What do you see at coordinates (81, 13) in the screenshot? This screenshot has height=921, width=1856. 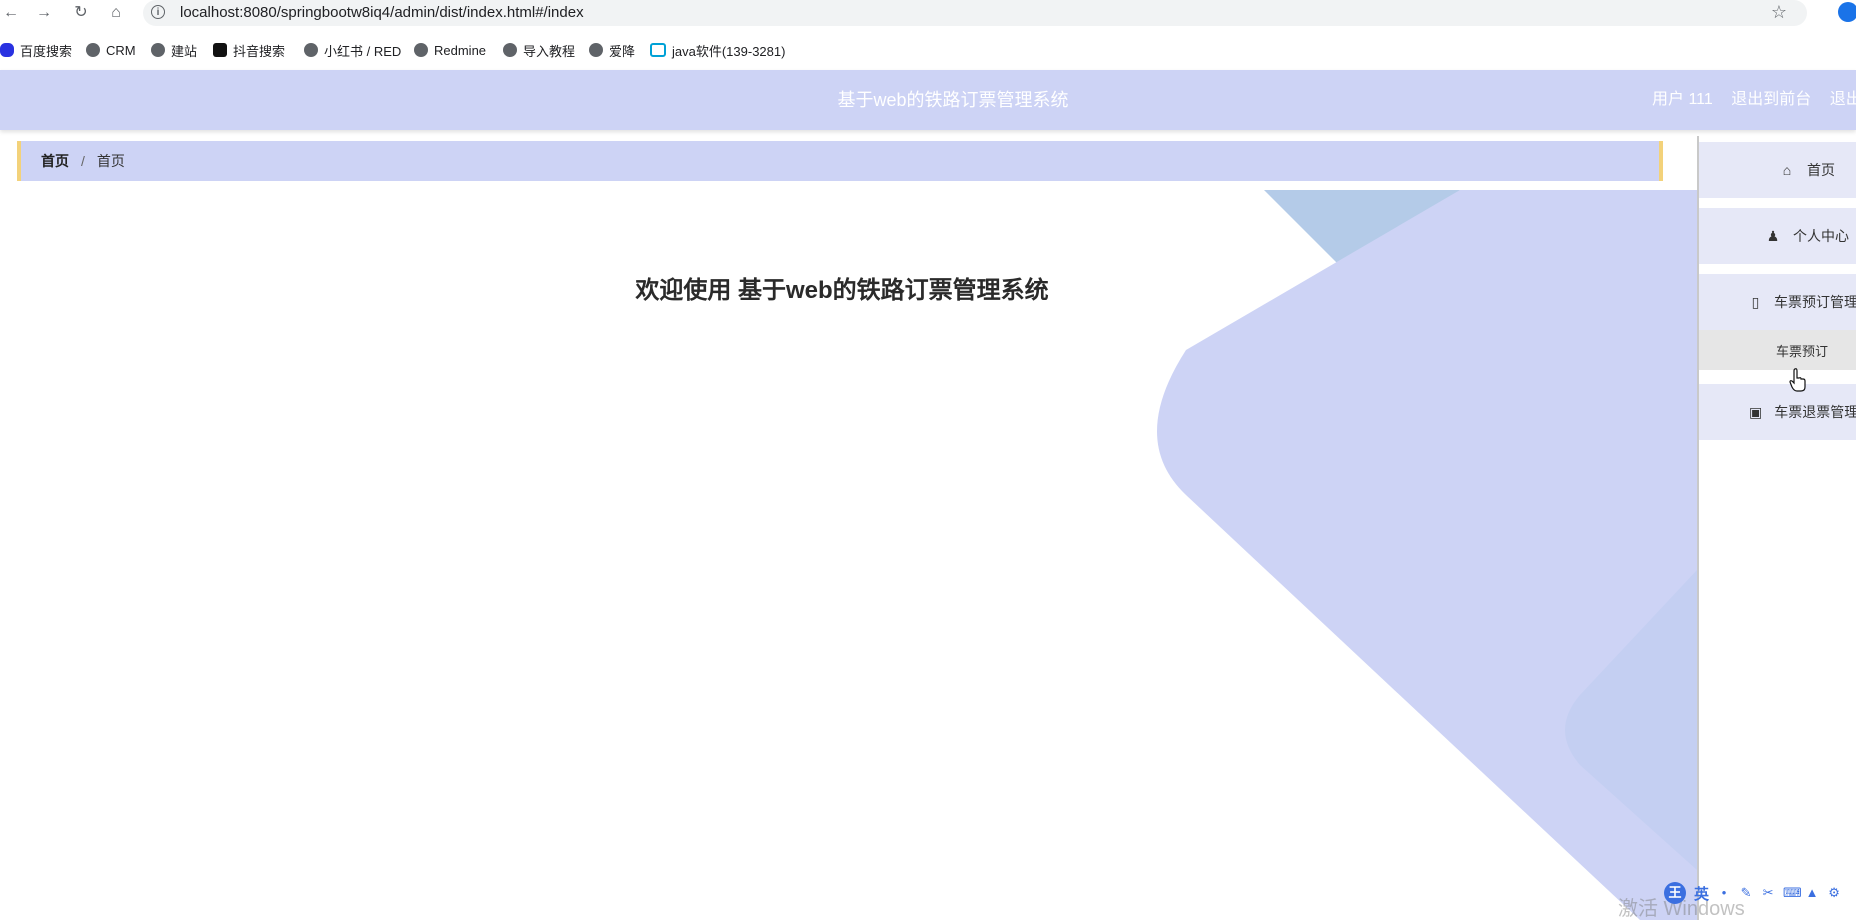 I see `reload-icon: ↻` at bounding box center [81, 13].